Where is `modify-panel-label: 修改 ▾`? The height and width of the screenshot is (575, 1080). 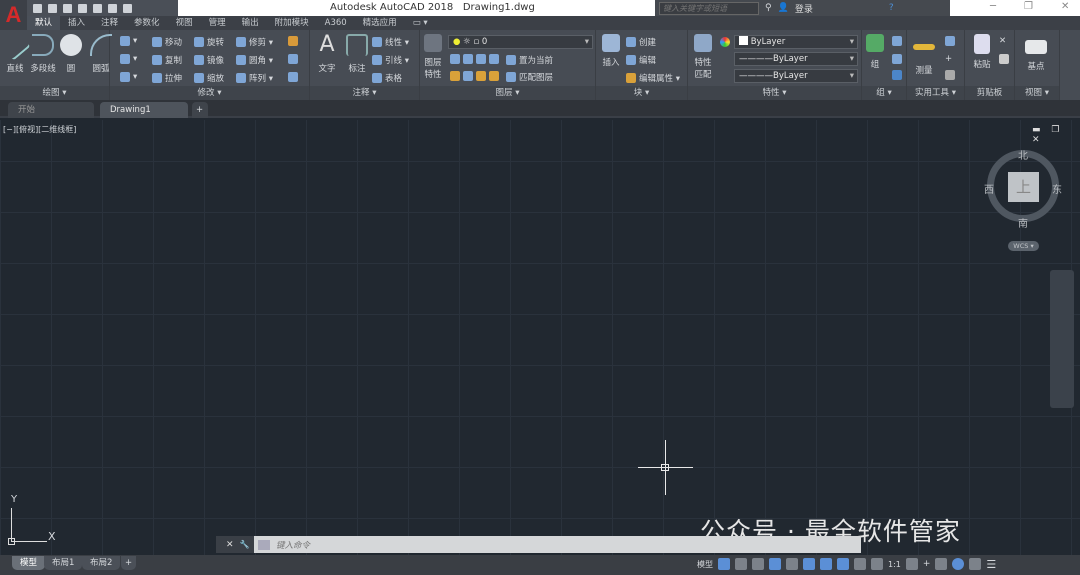
modify-panel-label: 修改 ▾ is located at coordinates (209, 93).